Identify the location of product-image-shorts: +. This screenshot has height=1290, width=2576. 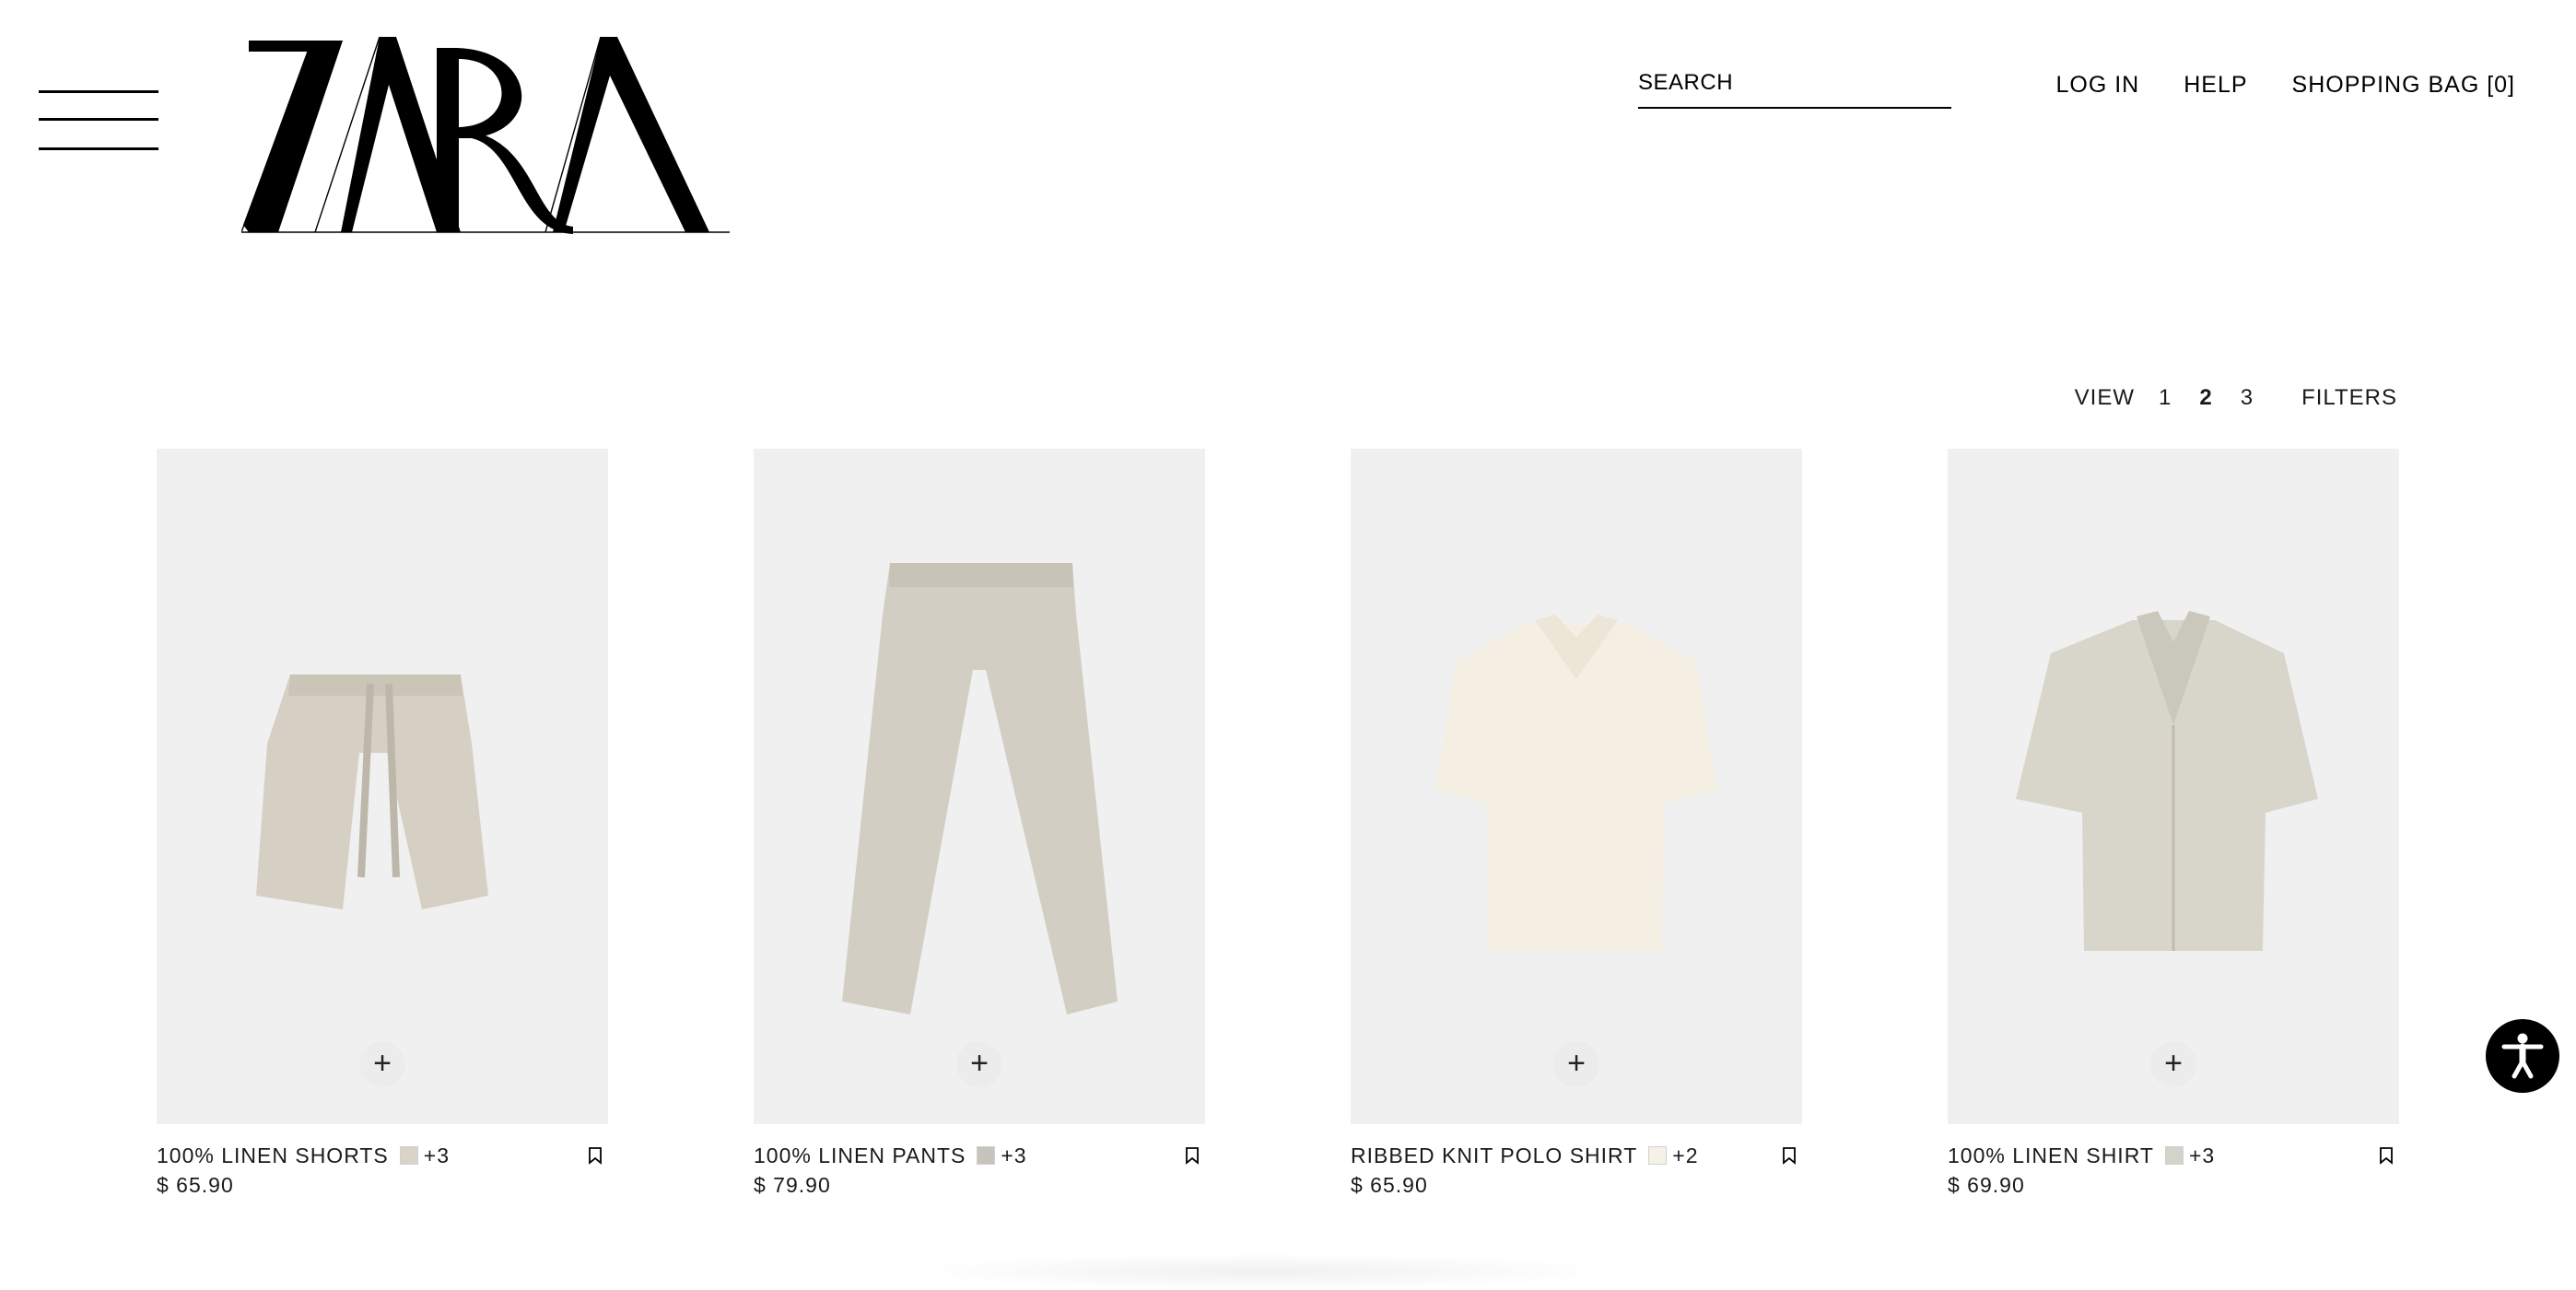
(382, 786).